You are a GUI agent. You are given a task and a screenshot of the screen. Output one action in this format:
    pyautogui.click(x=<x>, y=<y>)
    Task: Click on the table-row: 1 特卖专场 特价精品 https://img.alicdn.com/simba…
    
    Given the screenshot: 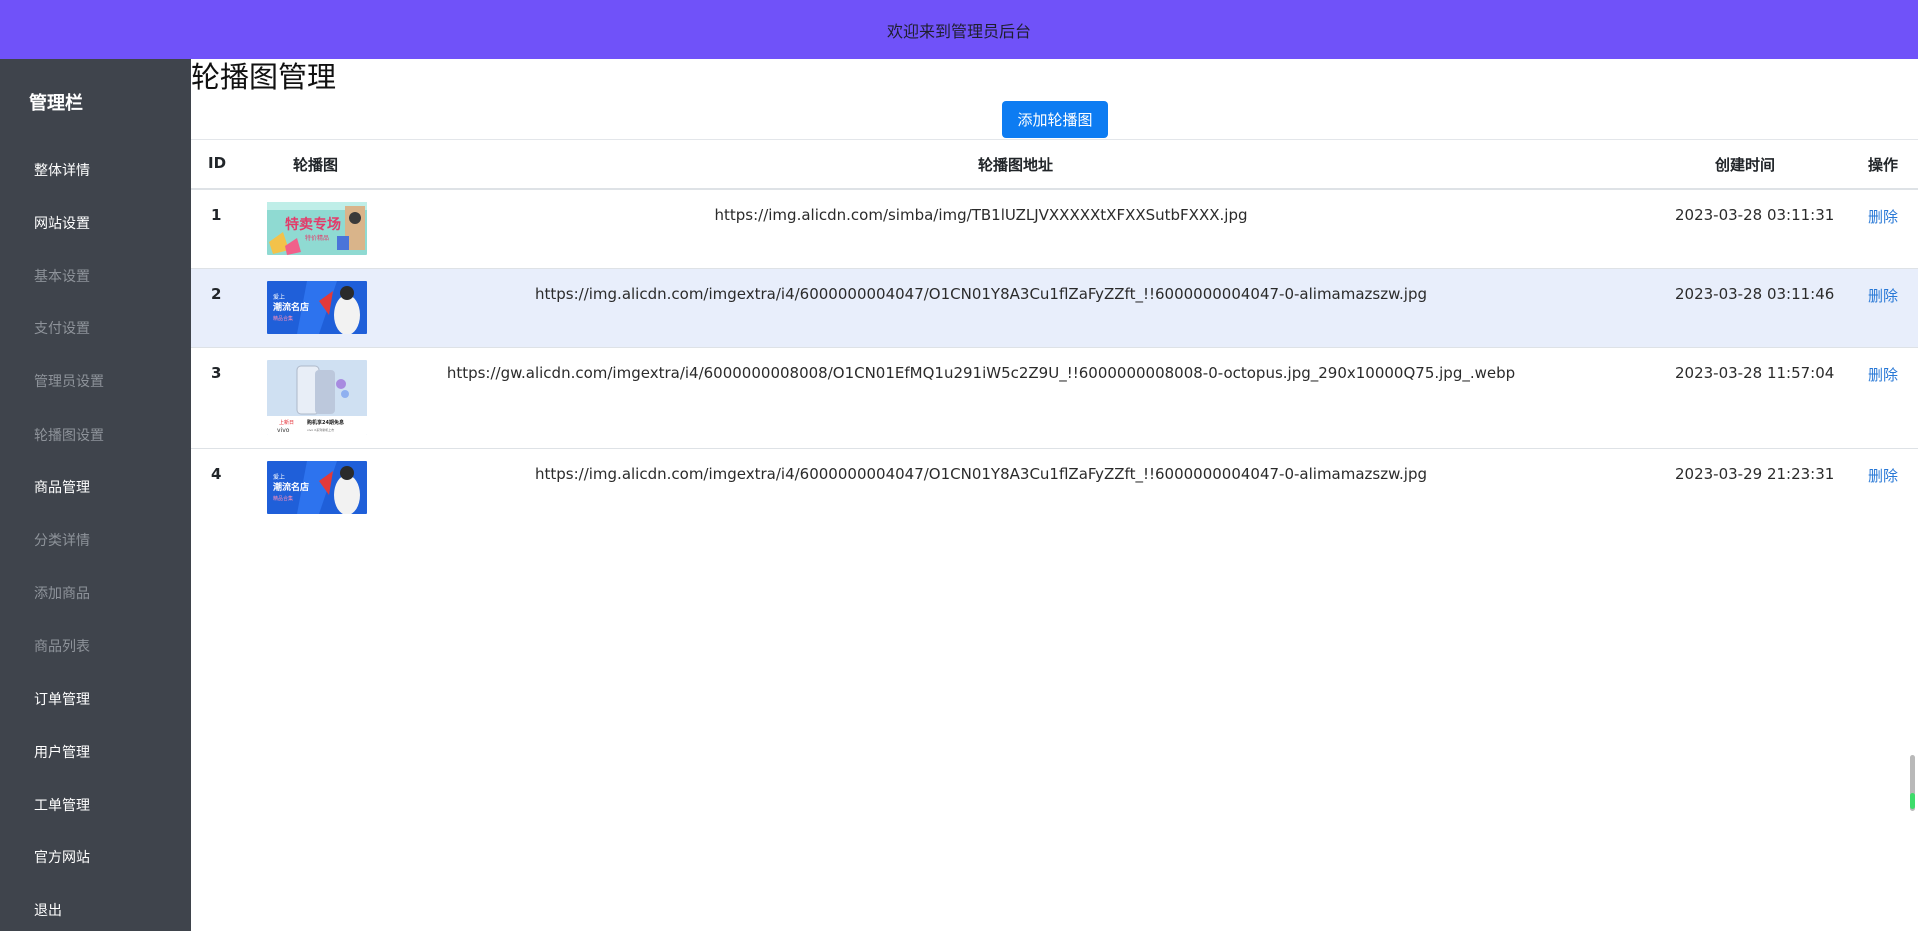 What is the action you would take?
    pyautogui.click(x=1054, y=229)
    